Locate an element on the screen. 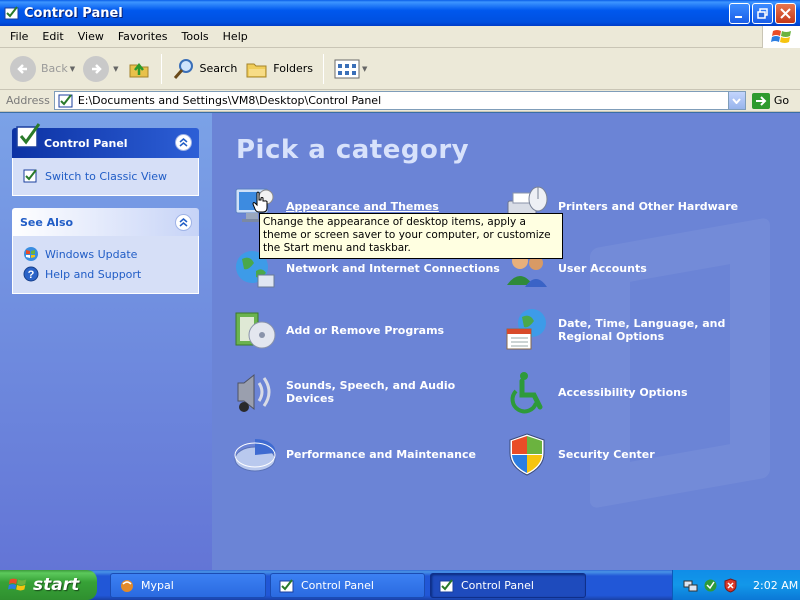 This screenshot has width=800, height=600. maximize-button is located at coordinates (762, 13).